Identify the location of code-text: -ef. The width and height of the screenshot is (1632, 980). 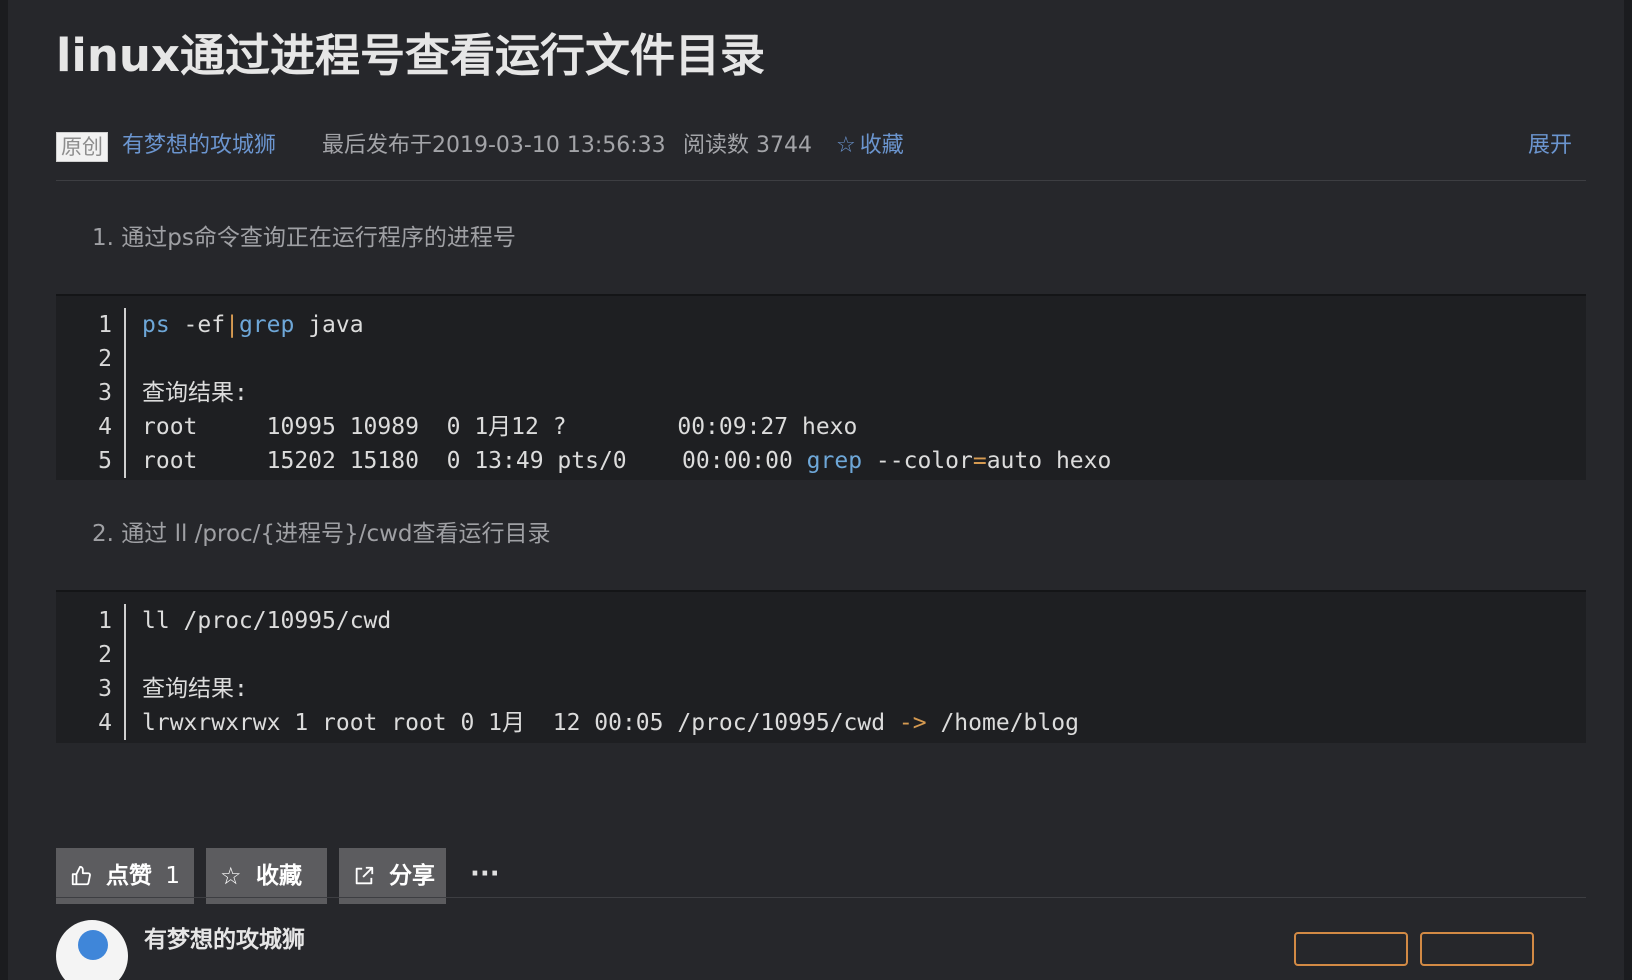
(197, 325).